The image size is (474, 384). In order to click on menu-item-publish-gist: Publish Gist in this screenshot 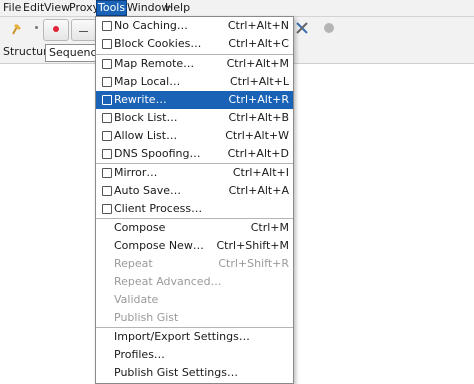, I will do `click(194, 318)`.